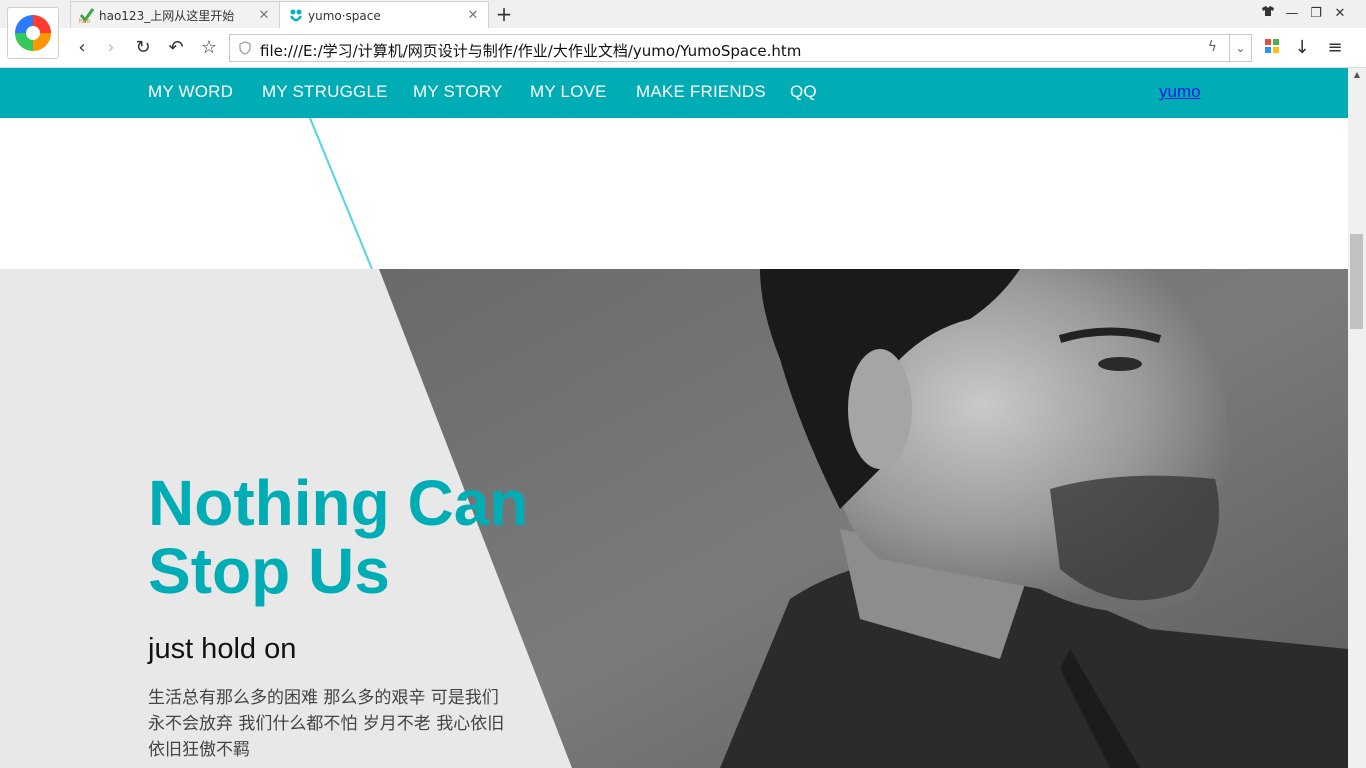  Describe the element at coordinates (1335, 48) in the screenshot. I see `menu-icon: ≡` at that location.